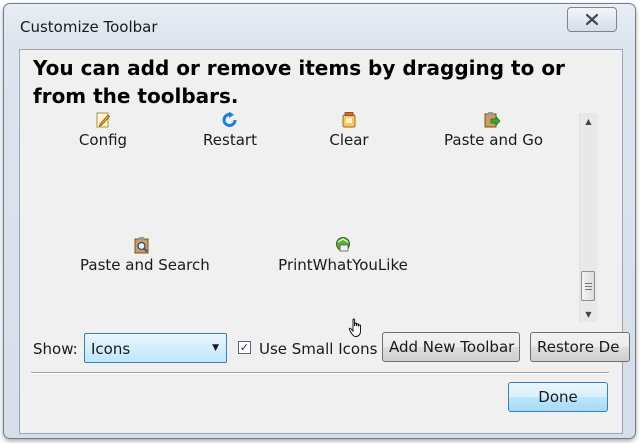 This screenshot has height=443, width=640. I want to click on add-new-toolbar-button: Add New Toolbar, so click(451, 347).